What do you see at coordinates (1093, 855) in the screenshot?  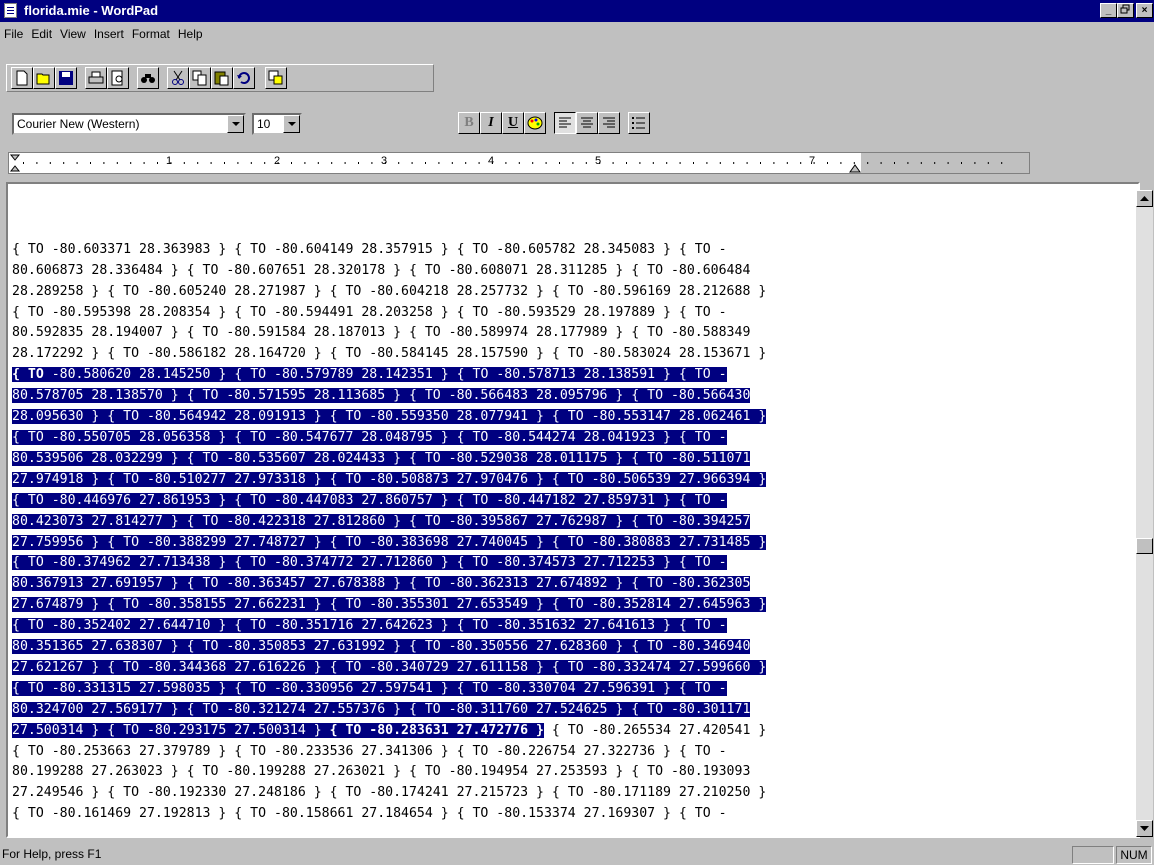 I see `status-panel` at bounding box center [1093, 855].